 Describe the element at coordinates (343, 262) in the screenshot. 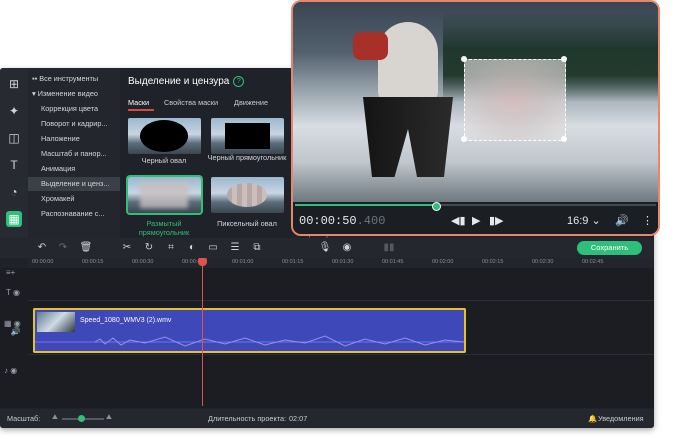

I see `ruler-tick: 00:01:30` at that location.